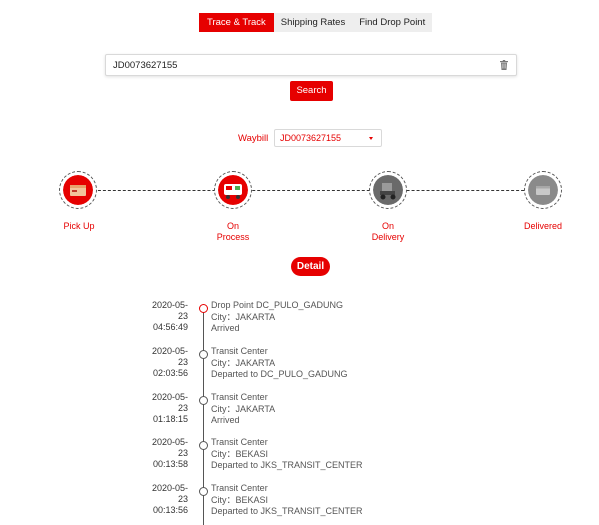 The image size is (599, 525). What do you see at coordinates (279, 374) in the screenshot?
I see `event-status: Departed to DC_PULO_GADUNG` at bounding box center [279, 374].